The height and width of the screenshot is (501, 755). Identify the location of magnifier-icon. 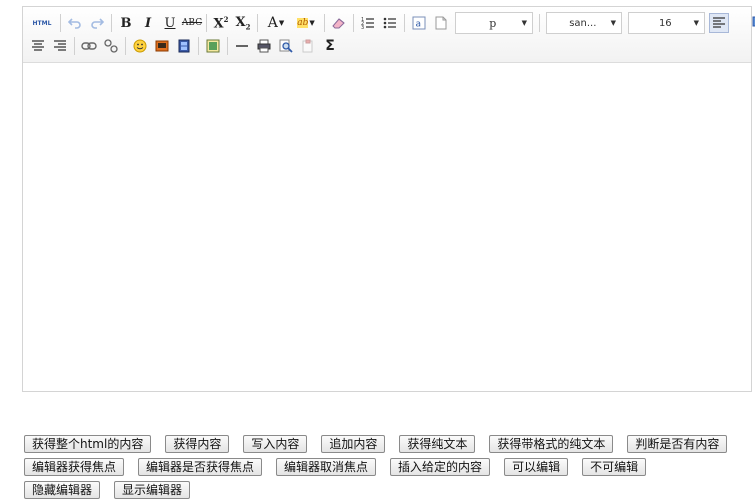
(286, 46).